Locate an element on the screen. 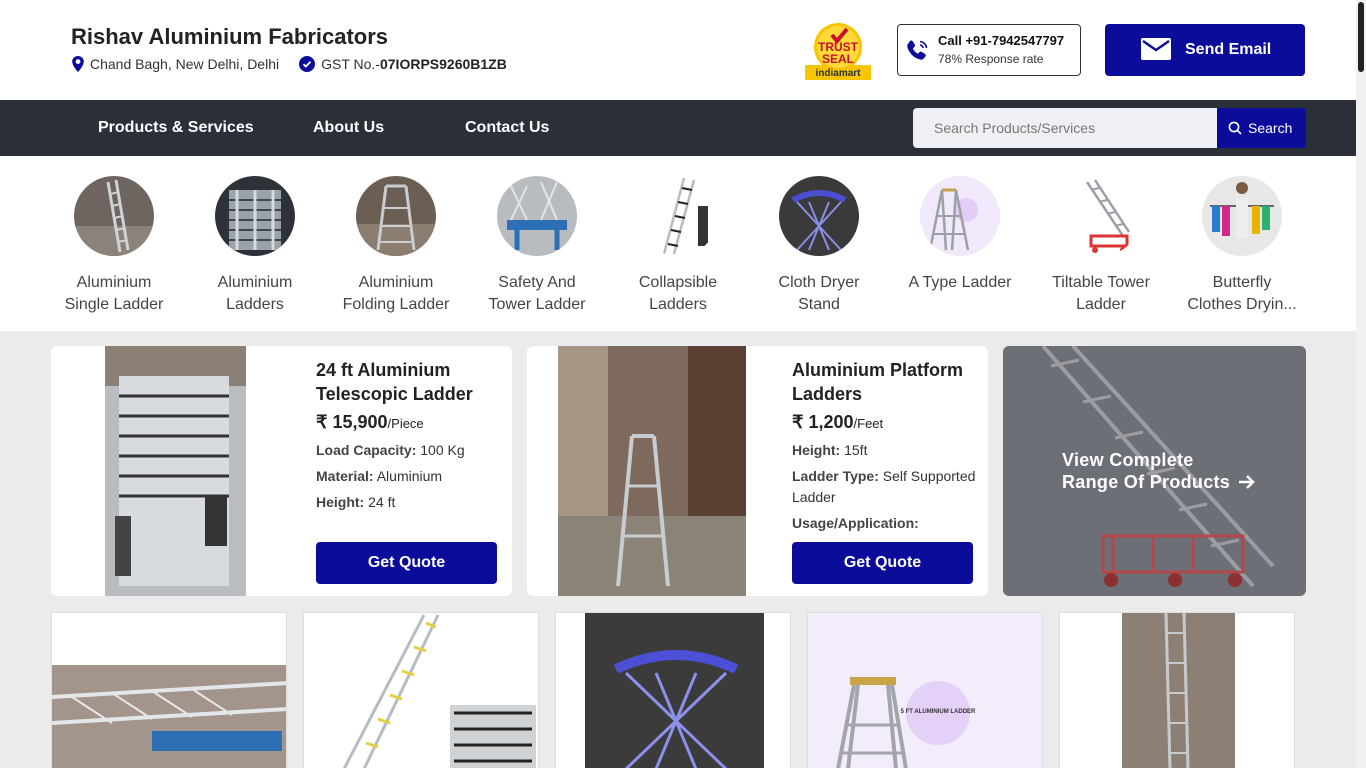 This screenshot has height=768, width=1366. product-image-label: 5 FT ALUMINIUM LADDER is located at coordinates (938, 712).